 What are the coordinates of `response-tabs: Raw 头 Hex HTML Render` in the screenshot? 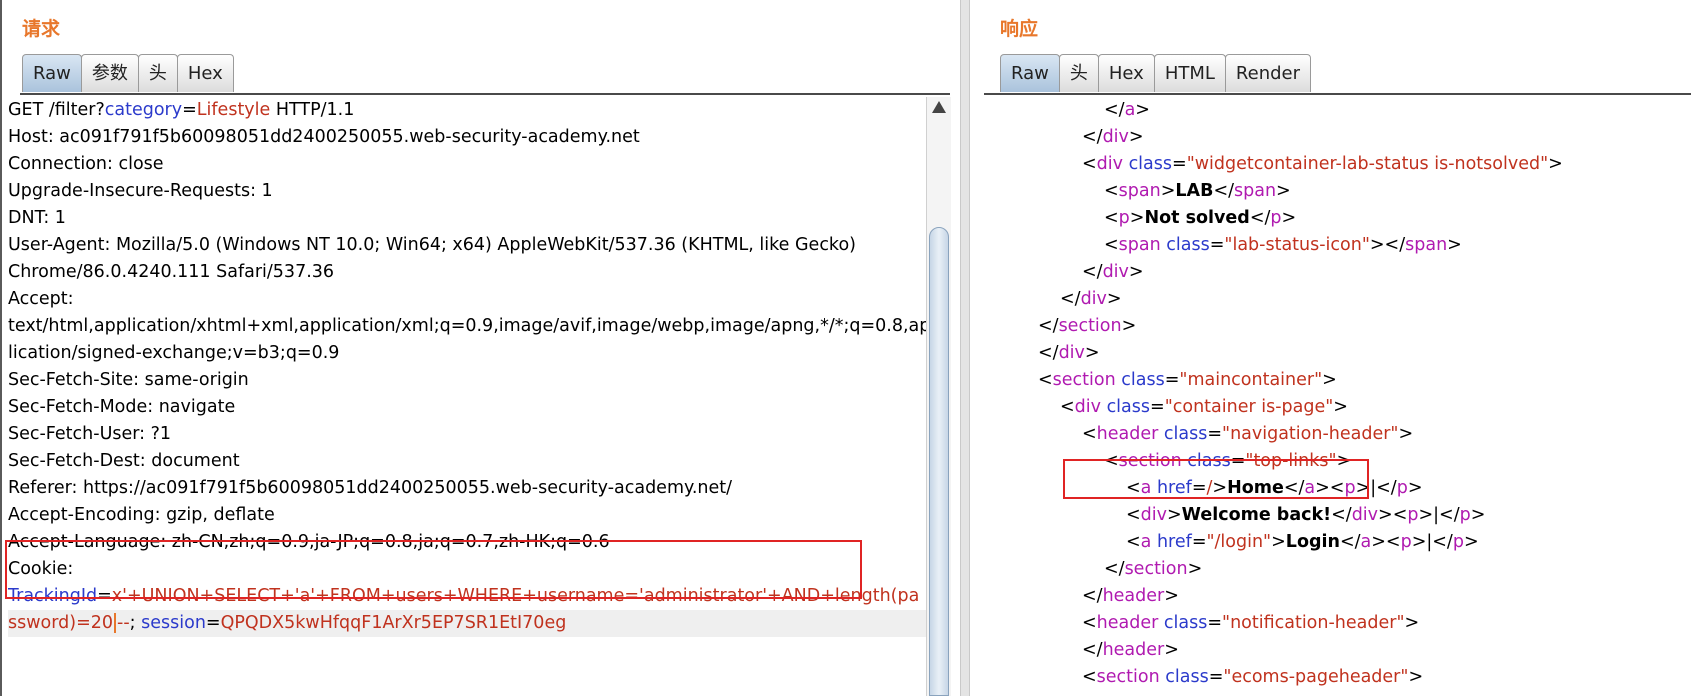 It's located at (1156, 74).